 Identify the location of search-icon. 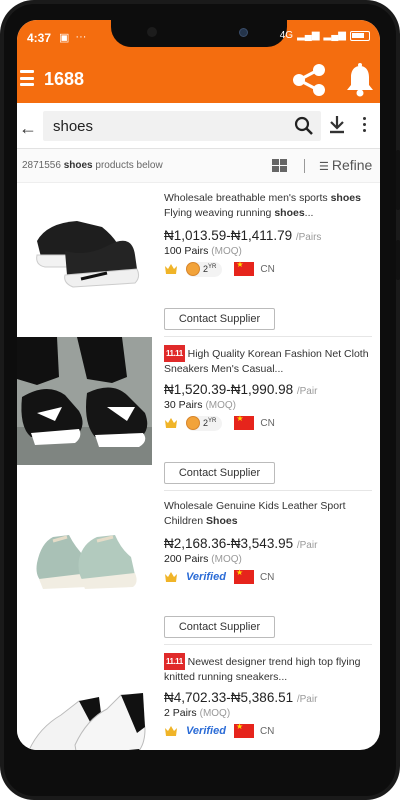
(304, 126).